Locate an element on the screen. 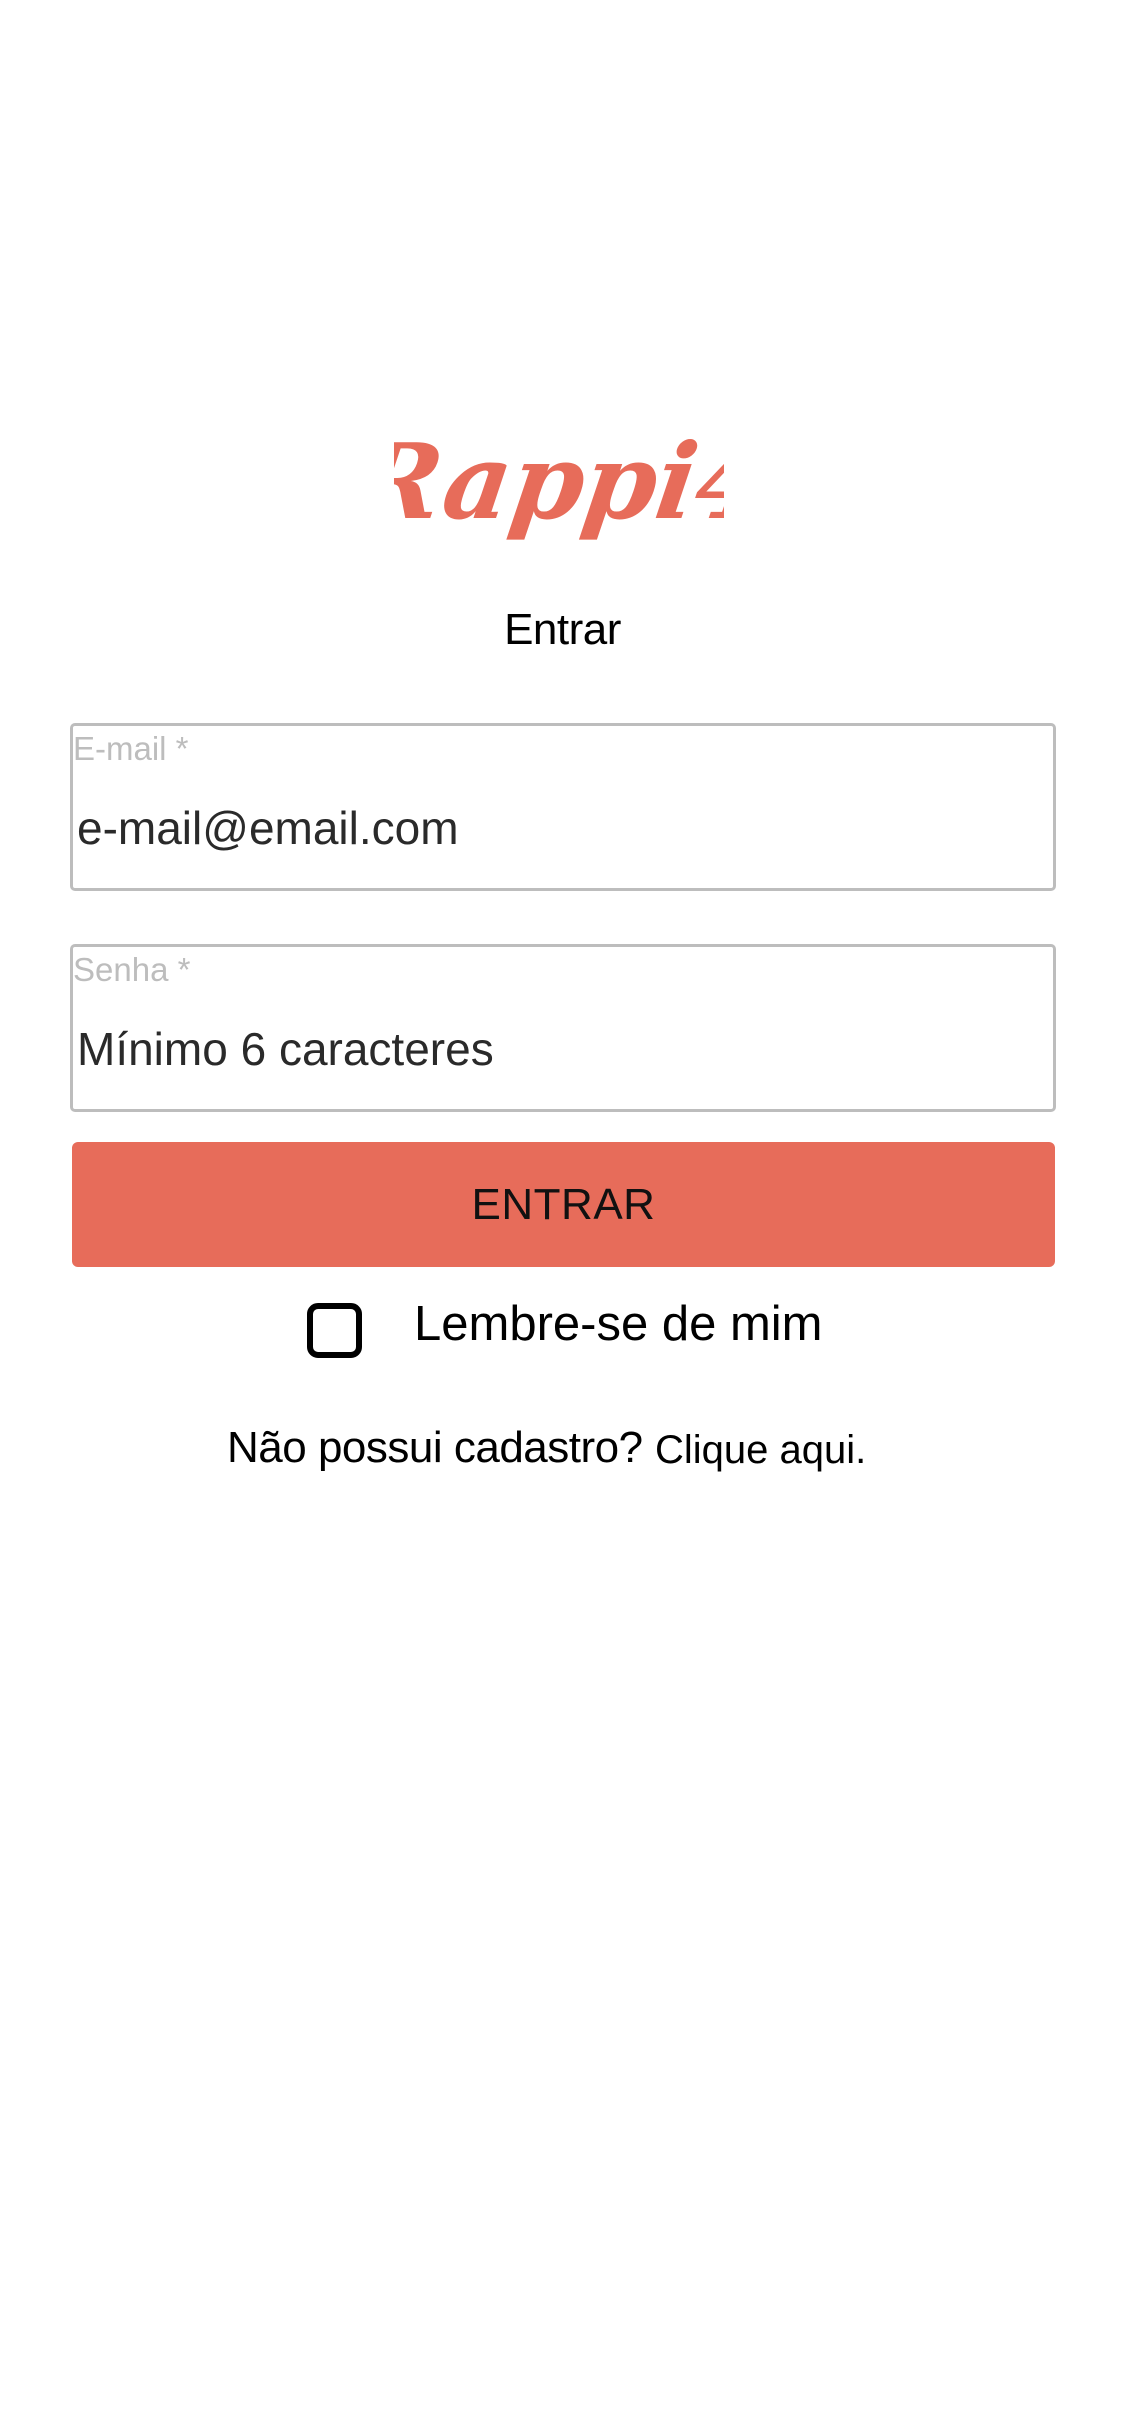 Image resolution: width=1125 pixels, height=2436 pixels. email-field: E-mail * is located at coordinates (563, 807).